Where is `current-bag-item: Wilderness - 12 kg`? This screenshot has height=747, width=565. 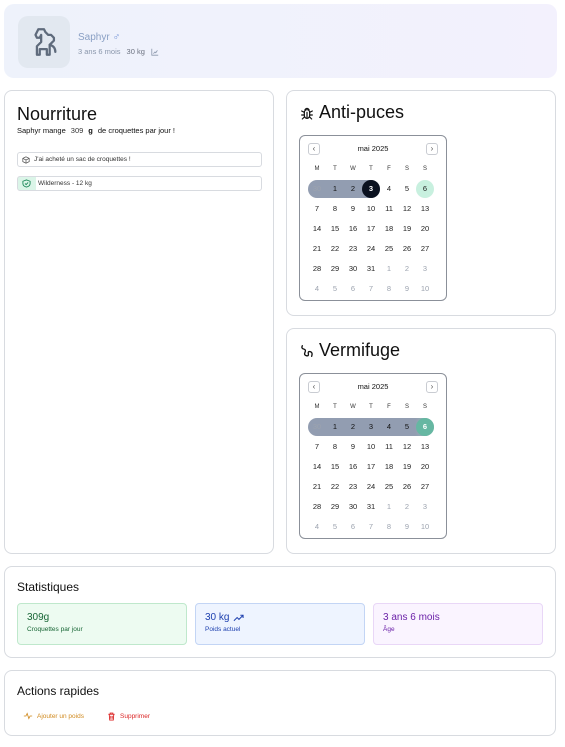
current-bag-item: Wilderness - 12 kg is located at coordinates (139, 183).